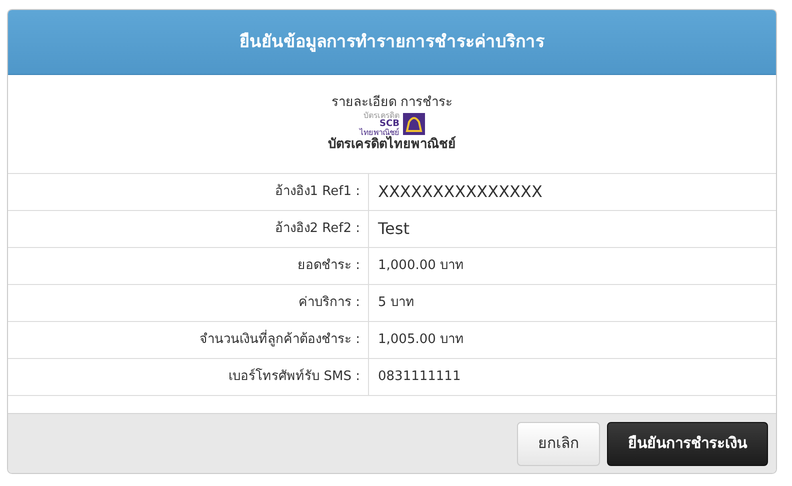  Describe the element at coordinates (420, 266) in the screenshot. I see `field-value: 1,000.00 บาท` at that location.